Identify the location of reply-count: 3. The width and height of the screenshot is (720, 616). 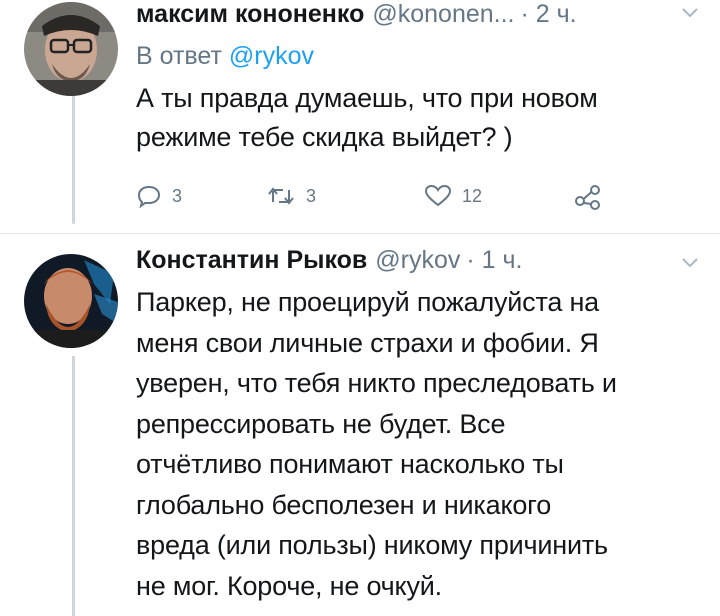
(177, 195).